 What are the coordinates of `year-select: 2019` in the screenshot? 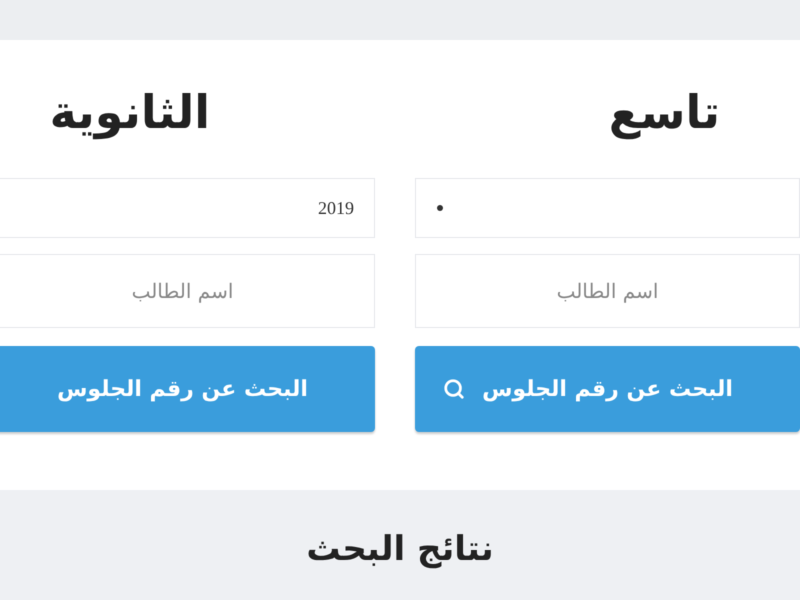 It's located at (187, 208).